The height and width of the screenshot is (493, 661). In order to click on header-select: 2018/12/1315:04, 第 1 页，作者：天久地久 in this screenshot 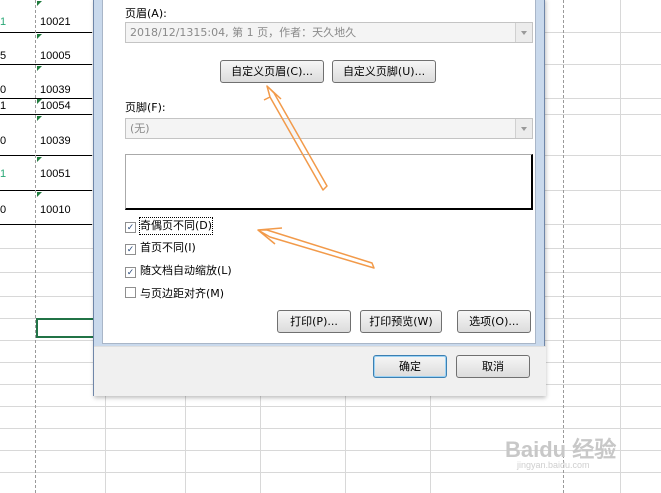, I will do `click(329, 32)`.